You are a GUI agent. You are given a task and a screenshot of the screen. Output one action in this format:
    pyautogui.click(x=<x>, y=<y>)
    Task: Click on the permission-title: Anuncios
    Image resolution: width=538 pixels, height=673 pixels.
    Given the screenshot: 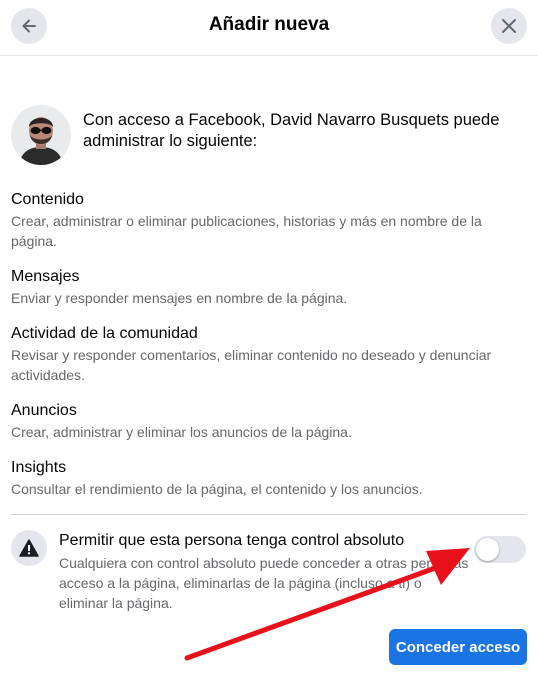 What is the action you would take?
    pyautogui.click(x=44, y=410)
    